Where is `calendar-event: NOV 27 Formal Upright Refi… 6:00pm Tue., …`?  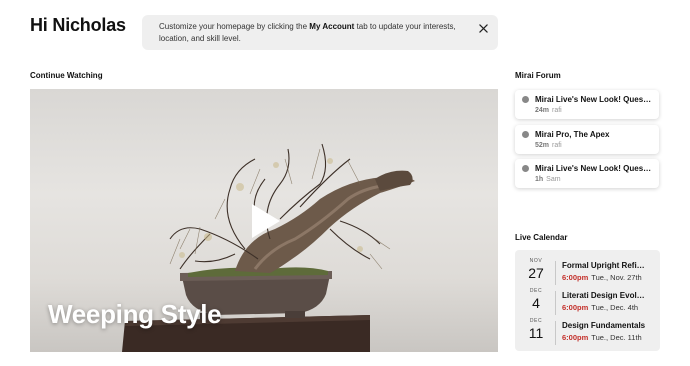
calendar-event: NOV 27 Formal Upright Refi… 6:00pm Tue., … is located at coordinates (587, 273).